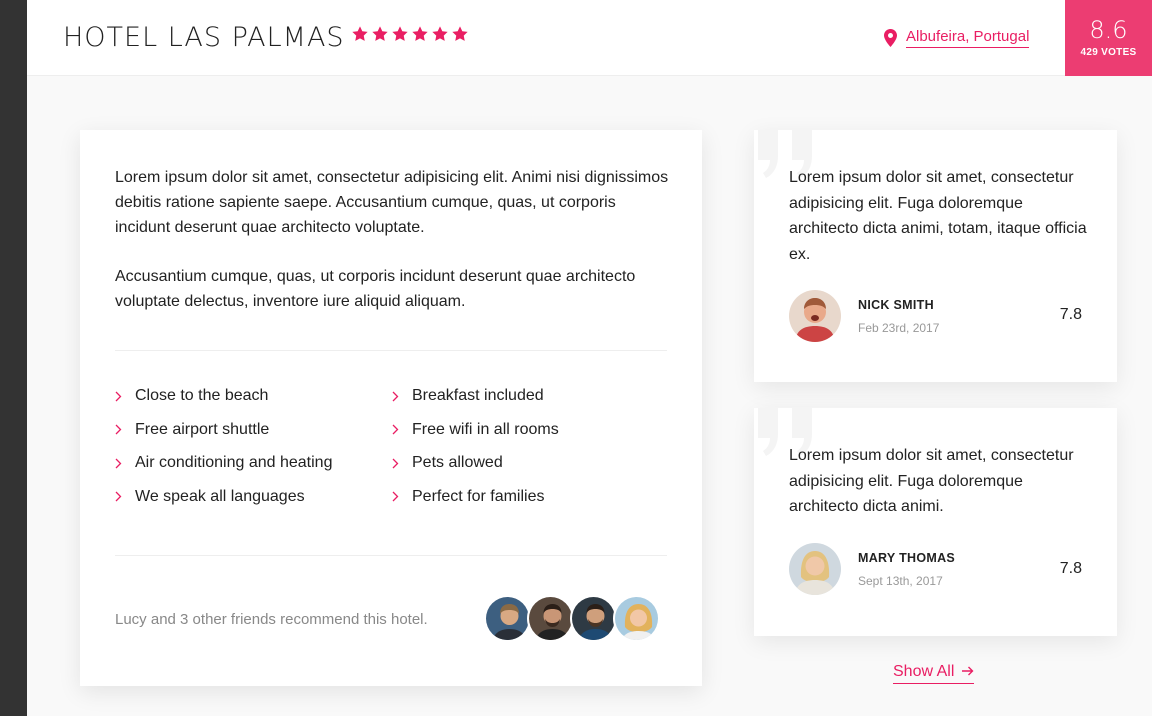 This screenshot has height=716, width=1152. What do you see at coordinates (900, 580) in the screenshot?
I see `review-date: Sept 13th, 2017` at bounding box center [900, 580].